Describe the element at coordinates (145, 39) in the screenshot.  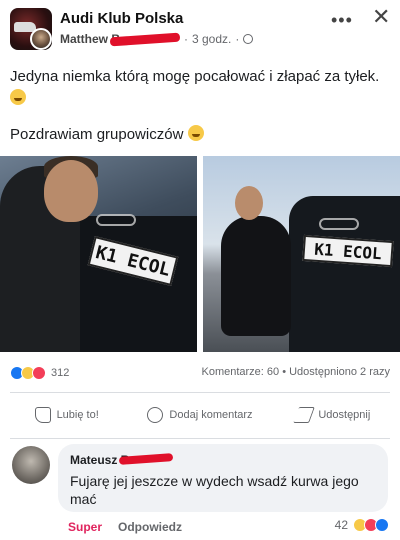
I see `redaction-mark` at that location.